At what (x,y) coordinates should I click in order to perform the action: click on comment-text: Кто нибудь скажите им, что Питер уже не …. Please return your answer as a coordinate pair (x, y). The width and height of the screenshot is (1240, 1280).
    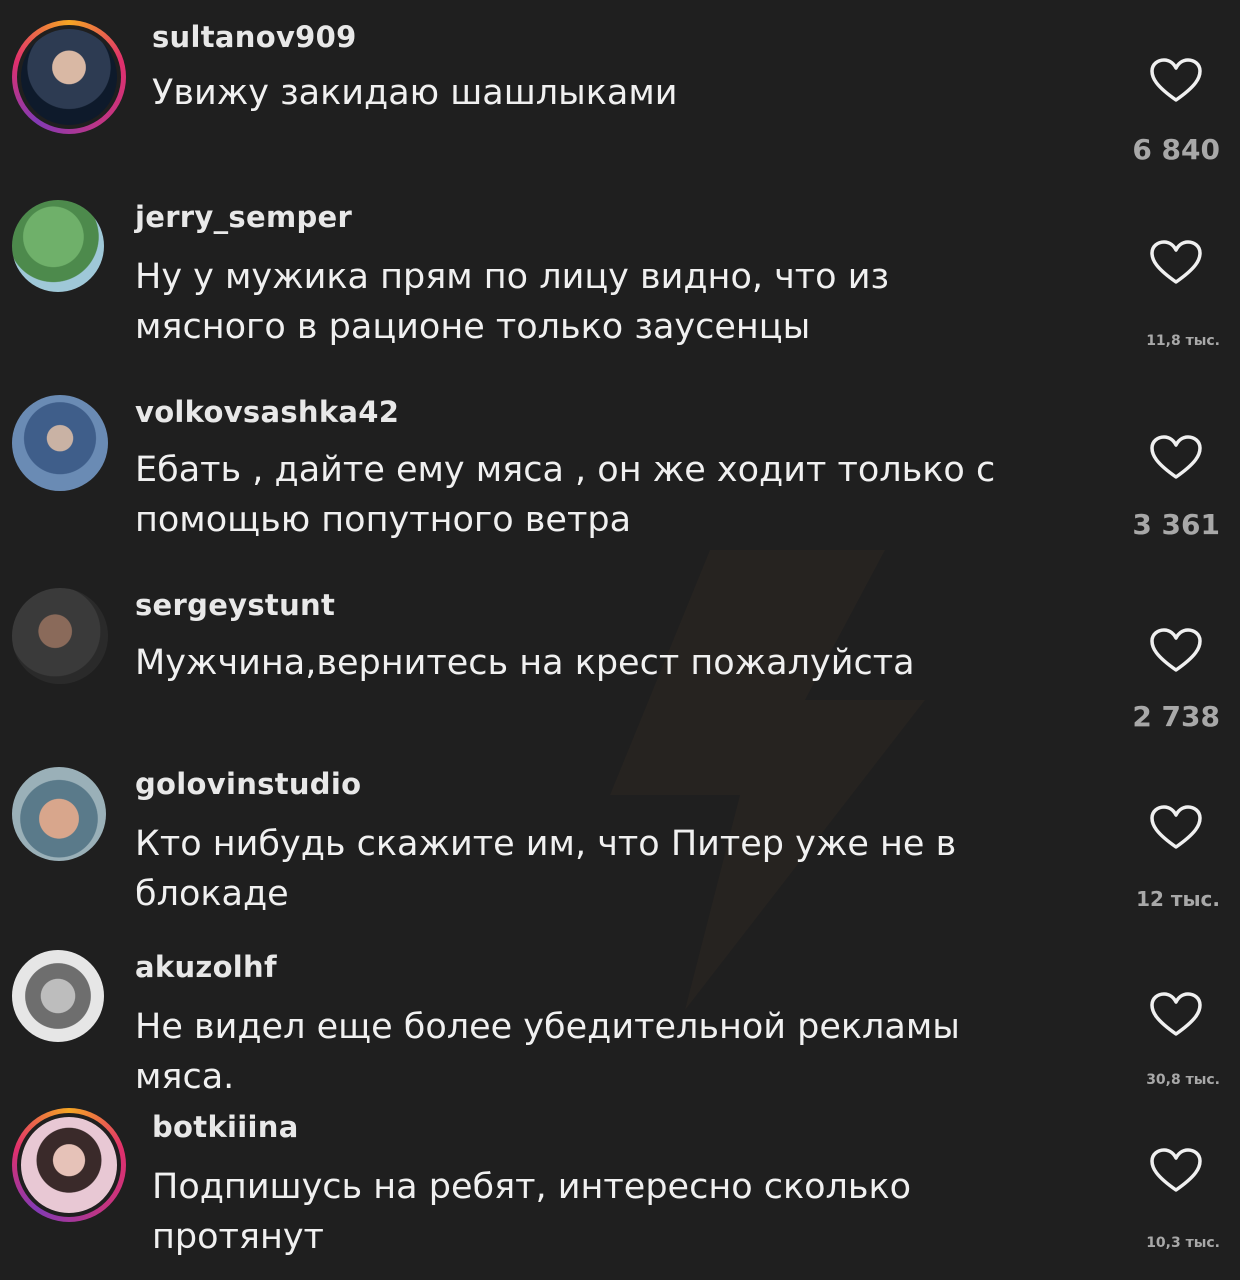
    Looking at the image, I should click on (546, 869).